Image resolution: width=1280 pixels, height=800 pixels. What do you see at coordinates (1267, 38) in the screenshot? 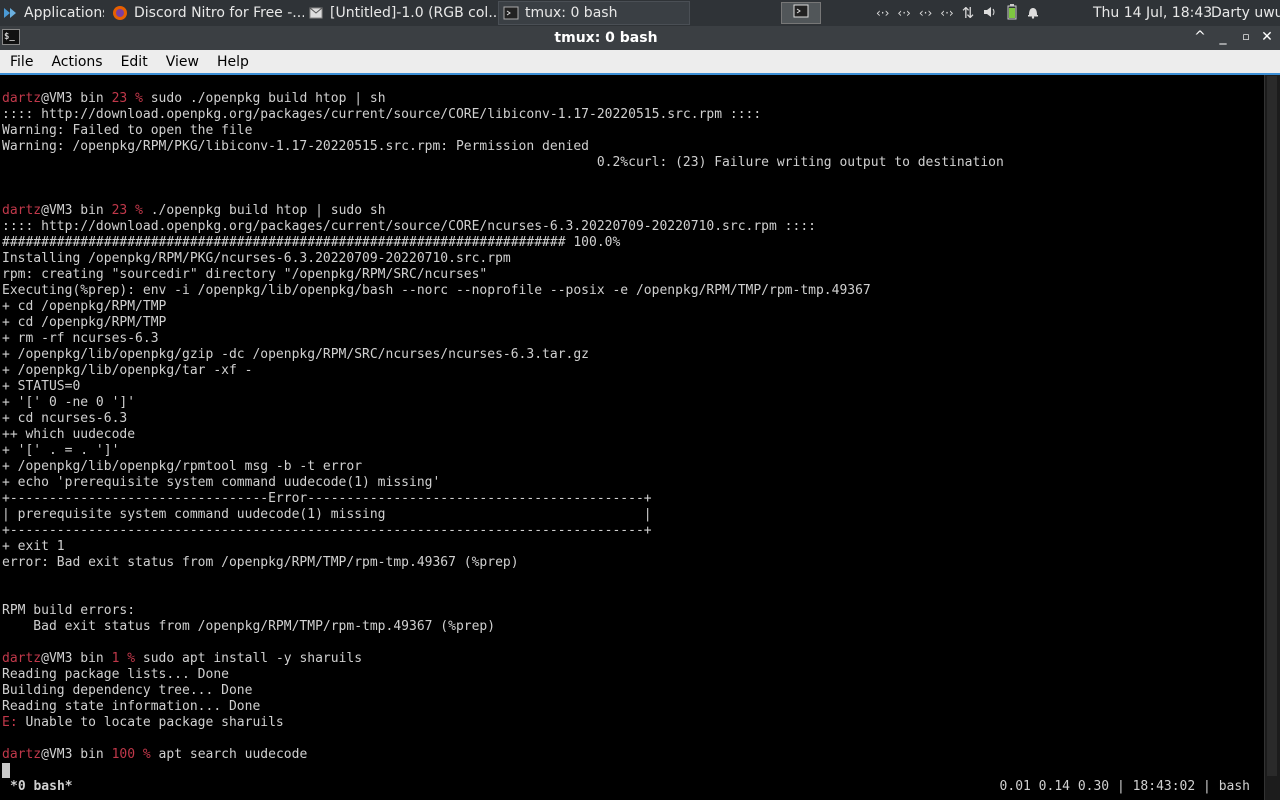
I see `close-button: ✕` at bounding box center [1267, 38].